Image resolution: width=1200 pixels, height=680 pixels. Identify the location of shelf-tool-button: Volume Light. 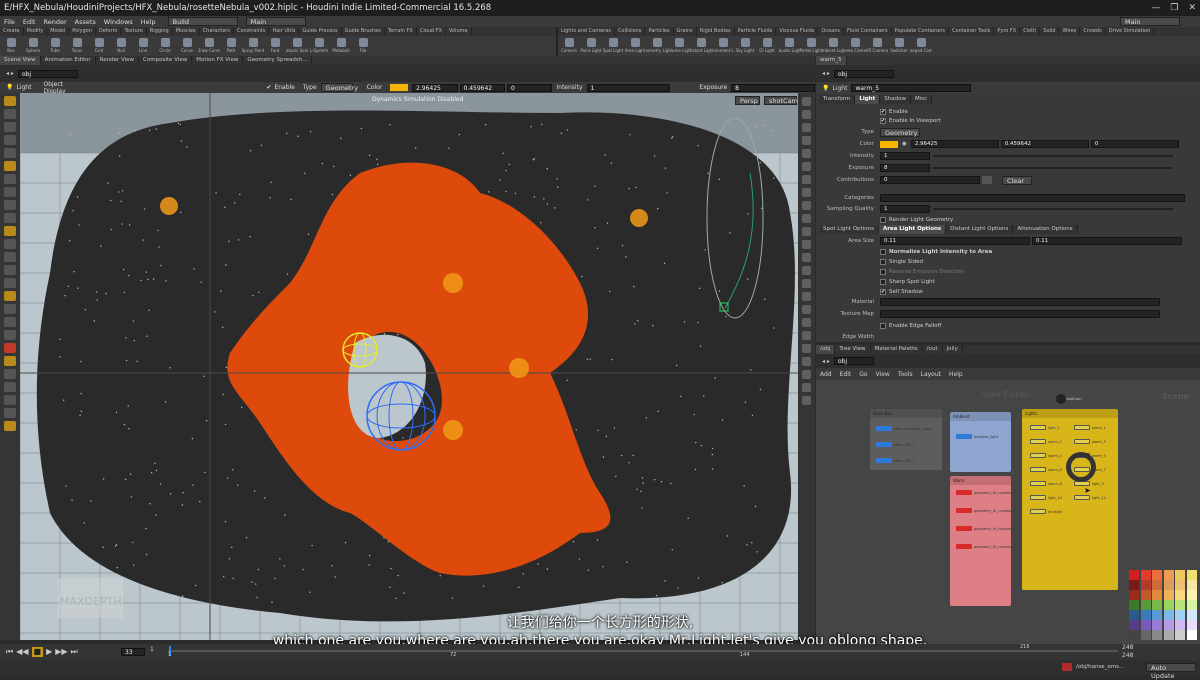
(679, 46).